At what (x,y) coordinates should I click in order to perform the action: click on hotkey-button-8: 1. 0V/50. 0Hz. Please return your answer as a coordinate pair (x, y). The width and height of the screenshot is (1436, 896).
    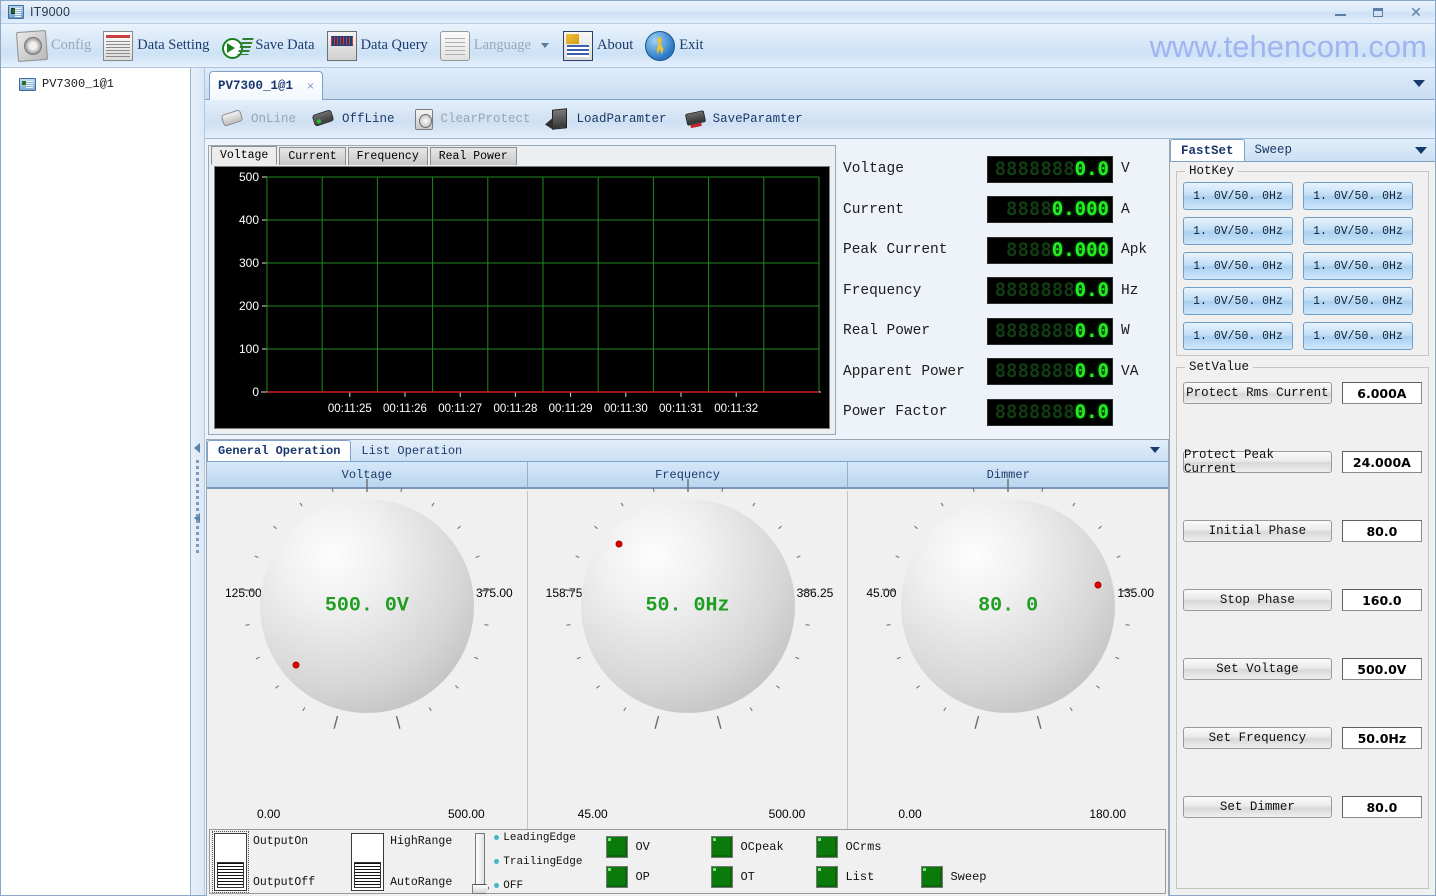
    Looking at the image, I should click on (1358, 301).